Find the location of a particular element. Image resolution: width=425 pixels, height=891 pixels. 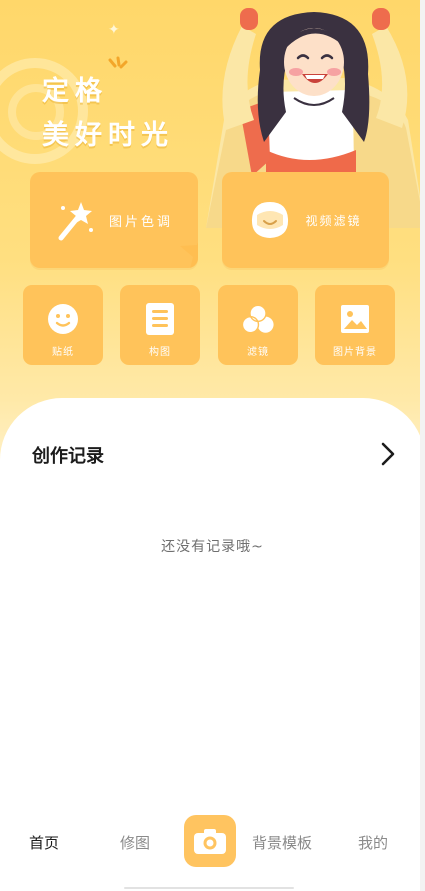

home-indicator is located at coordinates (209, 888).